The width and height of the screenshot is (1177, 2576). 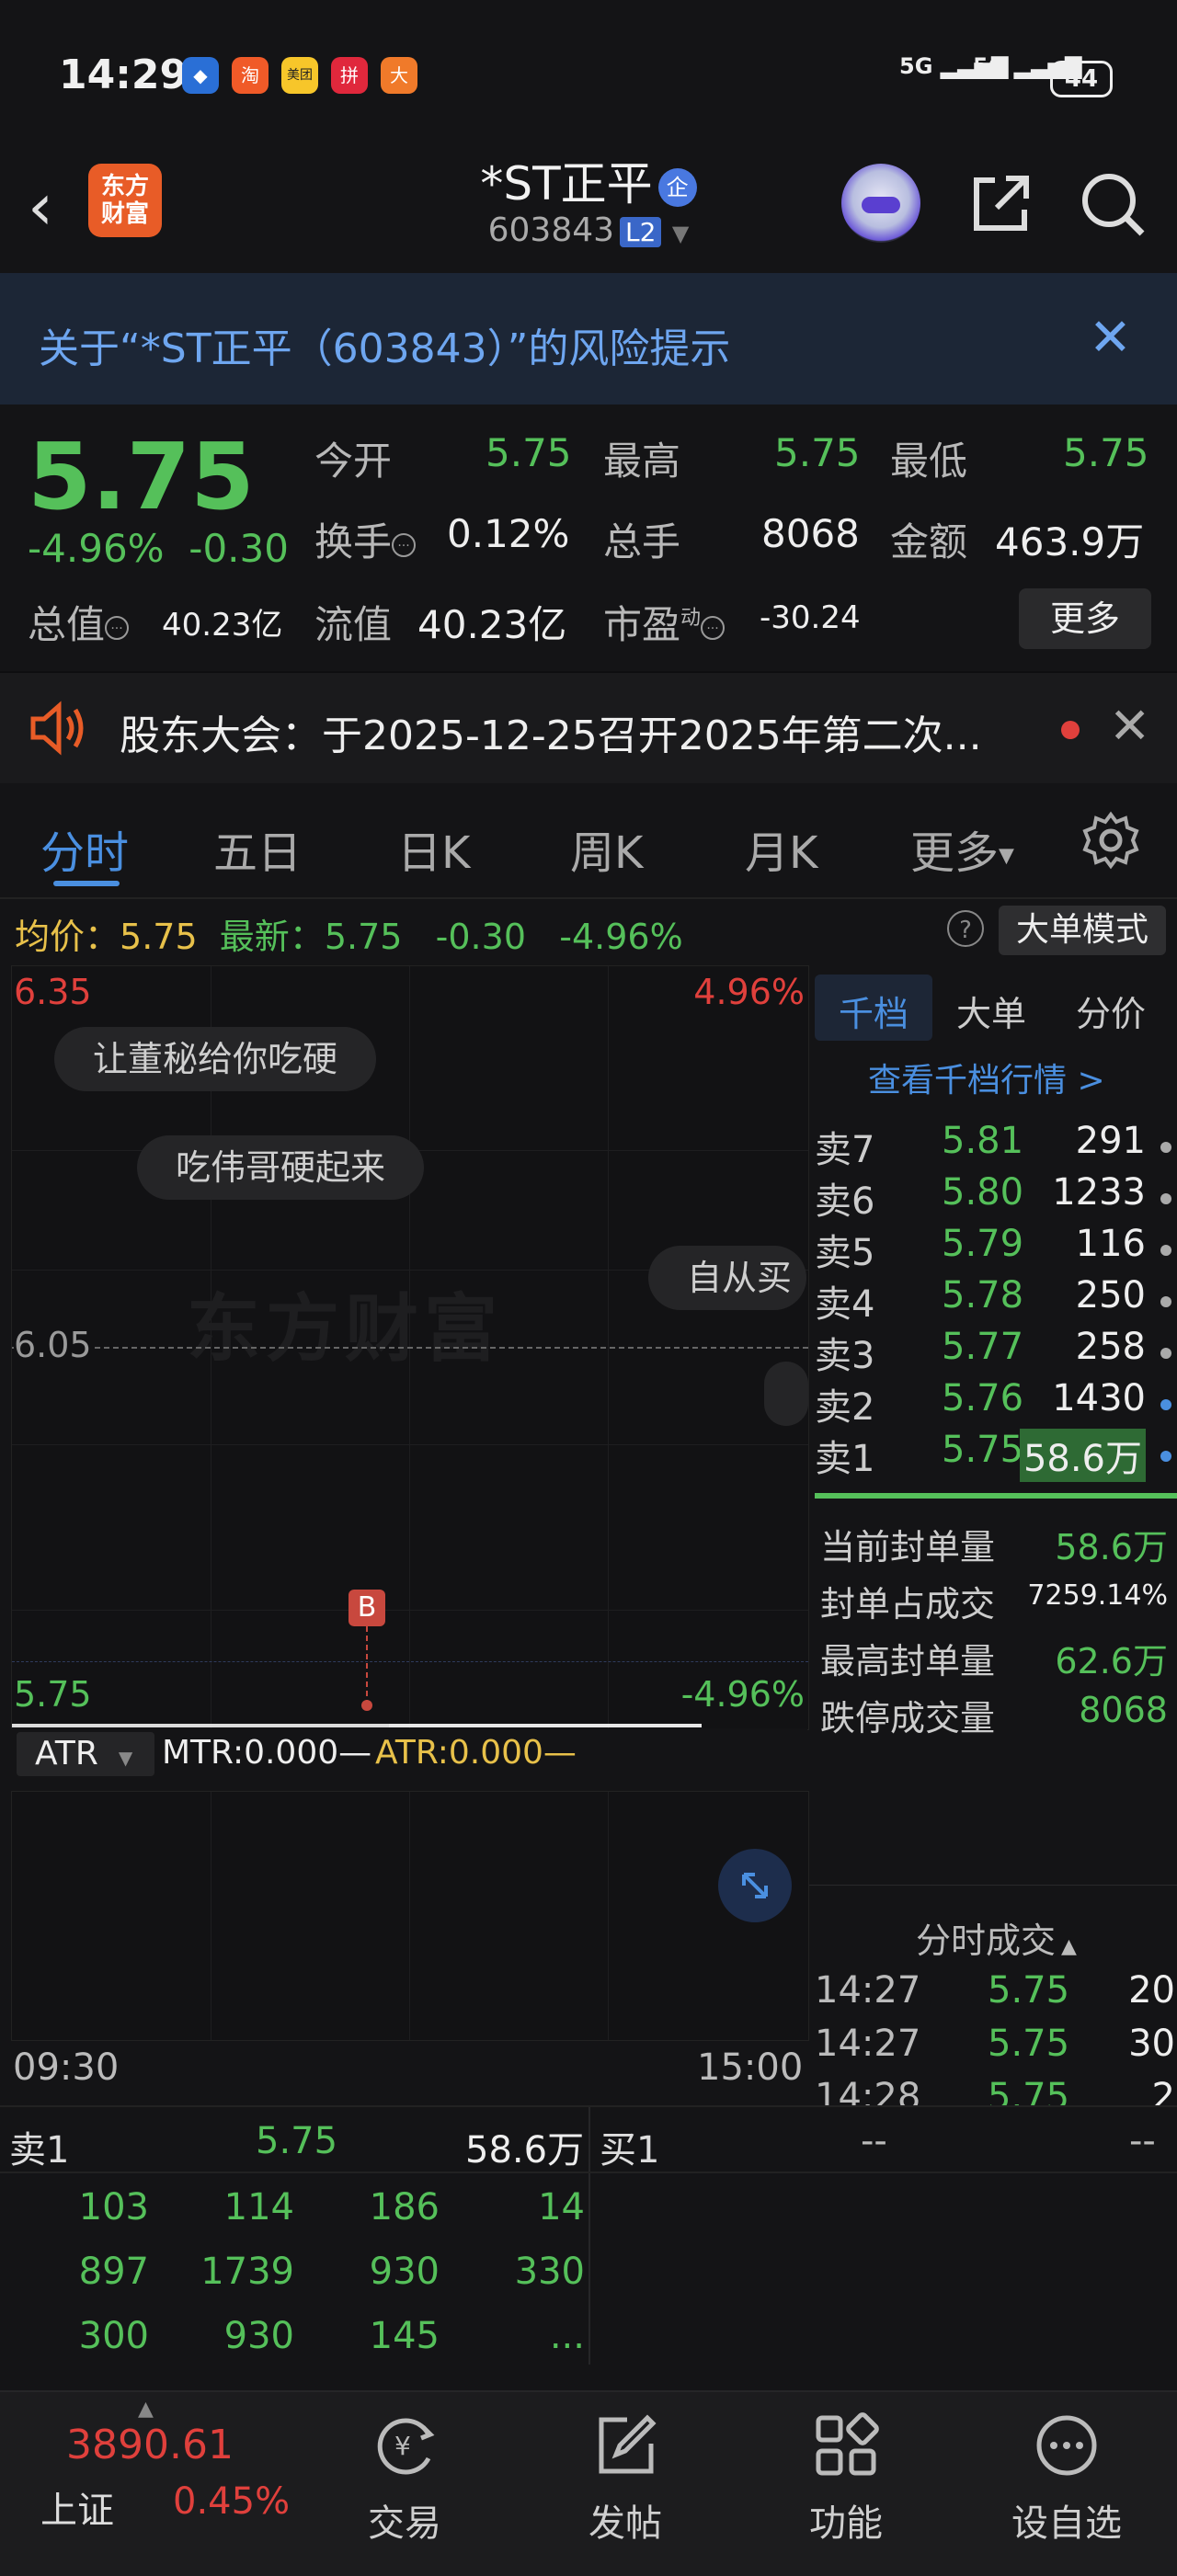 What do you see at coordinates (551, 230) in the screenshot?
I see `stock-code: 603843` at bounding box center [551, 230].